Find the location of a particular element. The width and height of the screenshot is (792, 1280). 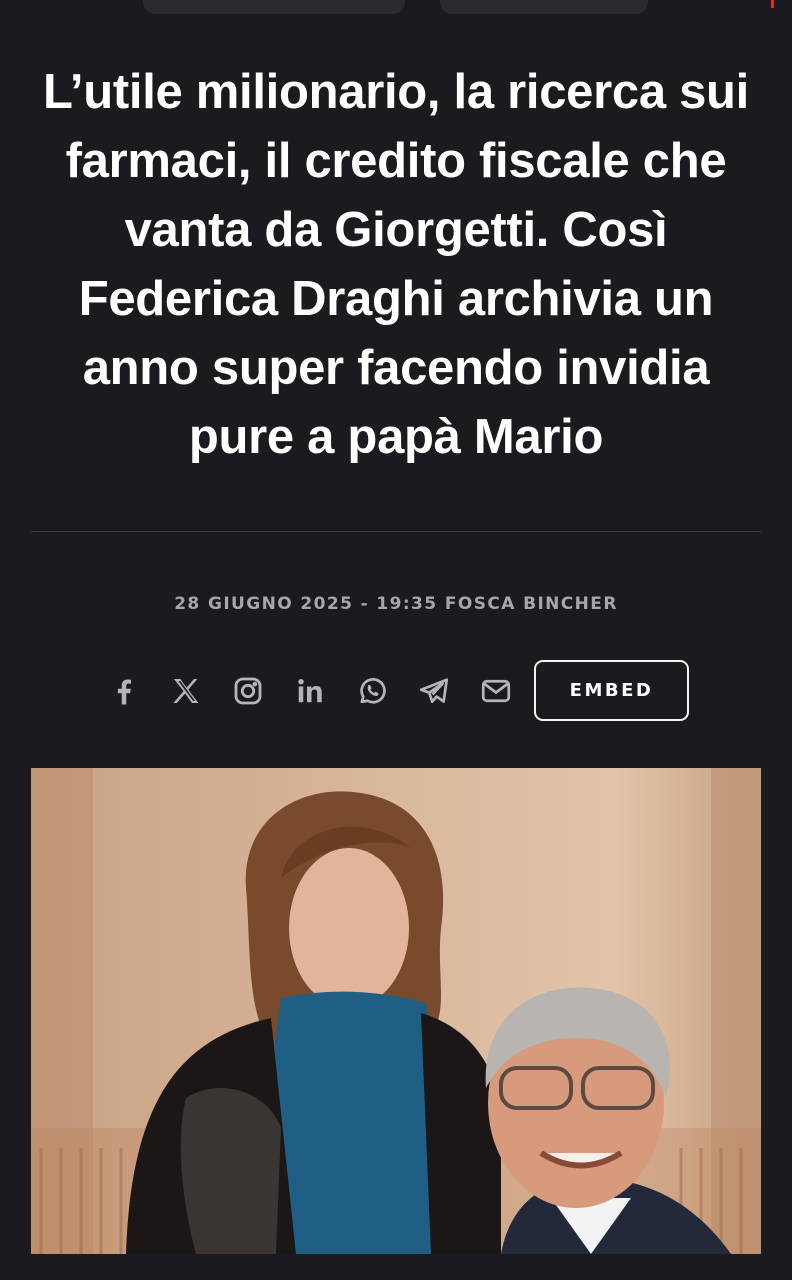

x-icon is located at coordinates (186, 691).